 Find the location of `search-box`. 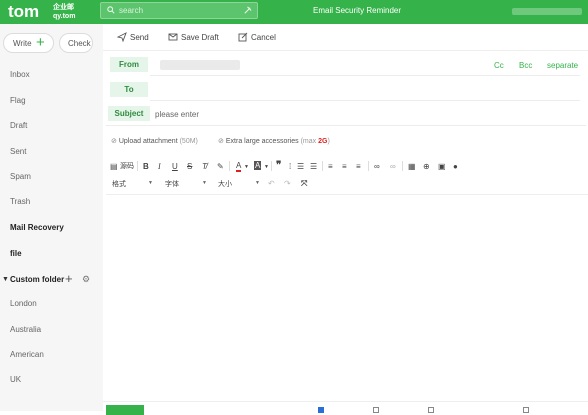

search-box is located at coordinates (179, 10).